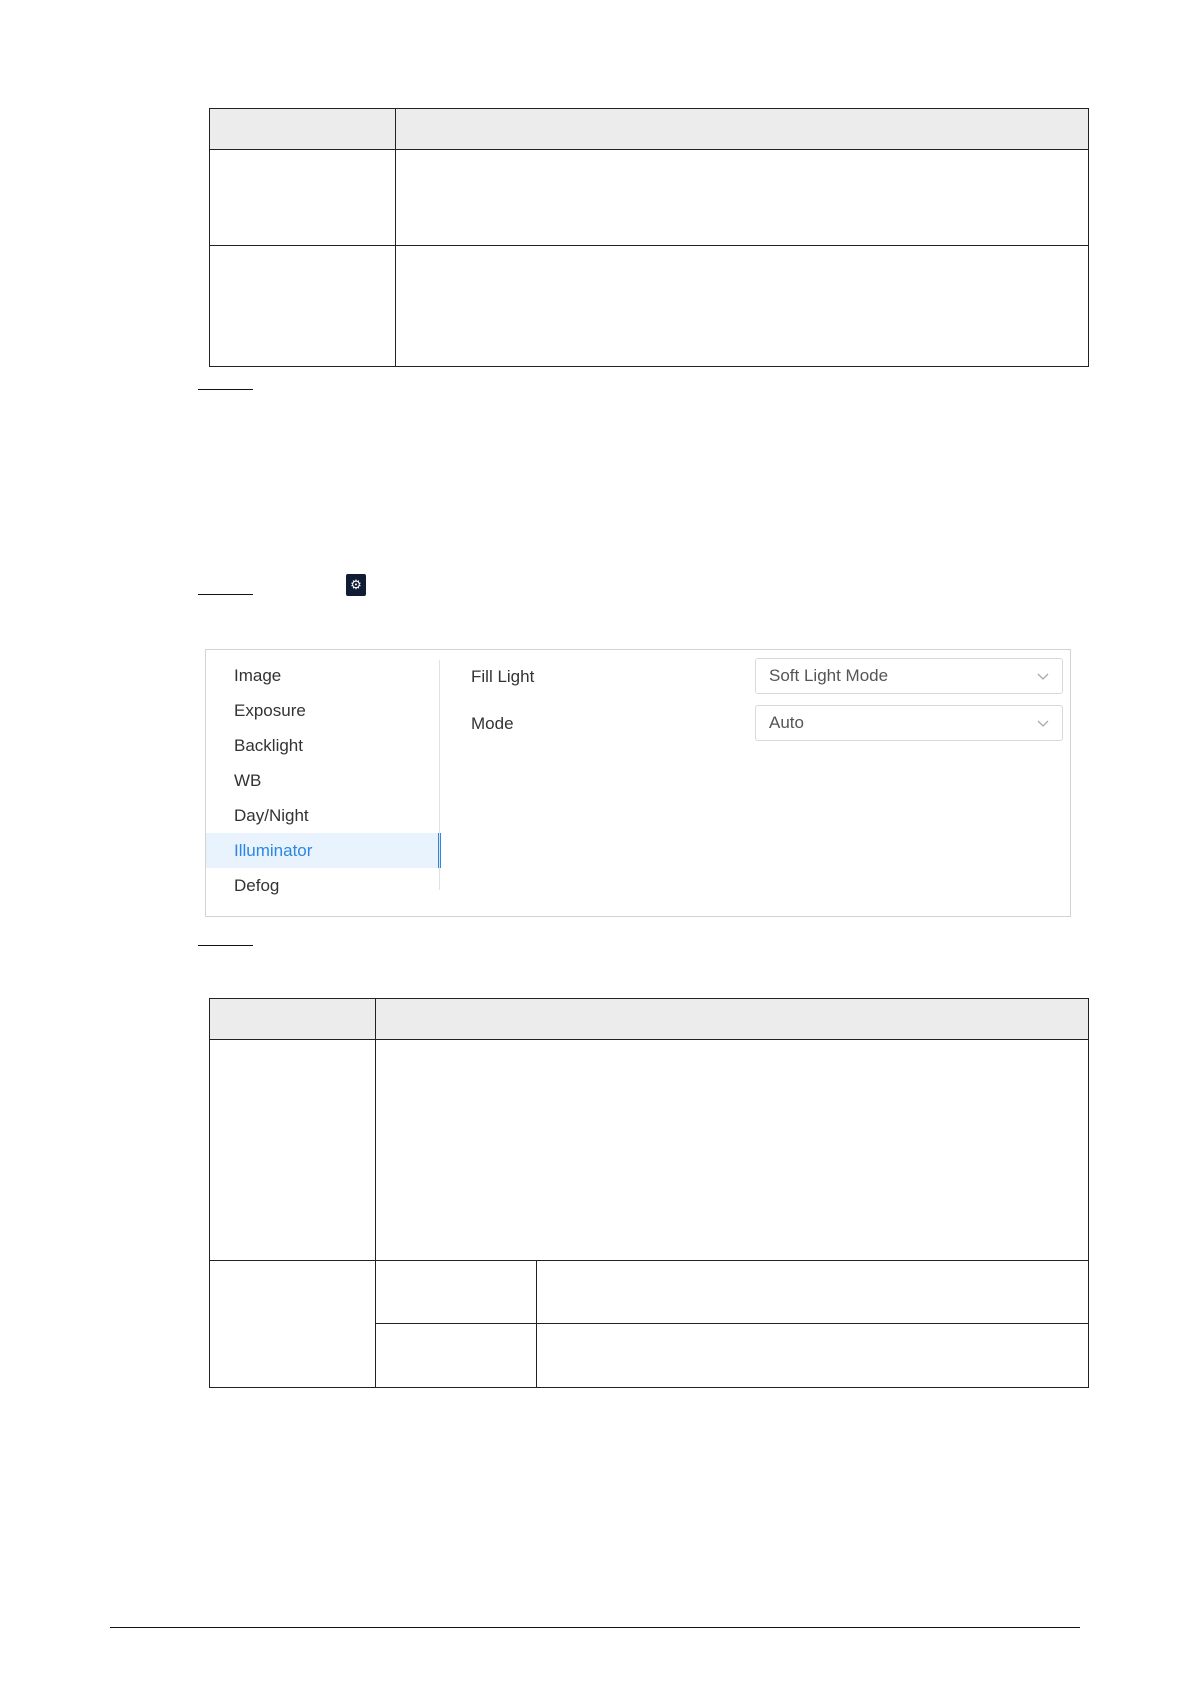 Image resolution: width=1192 pixels, height=1685 pixels. What do you see at coordinates (595, 1627) in the screenshot?
I see `footer-rule` at bounding box center [595, 1627].